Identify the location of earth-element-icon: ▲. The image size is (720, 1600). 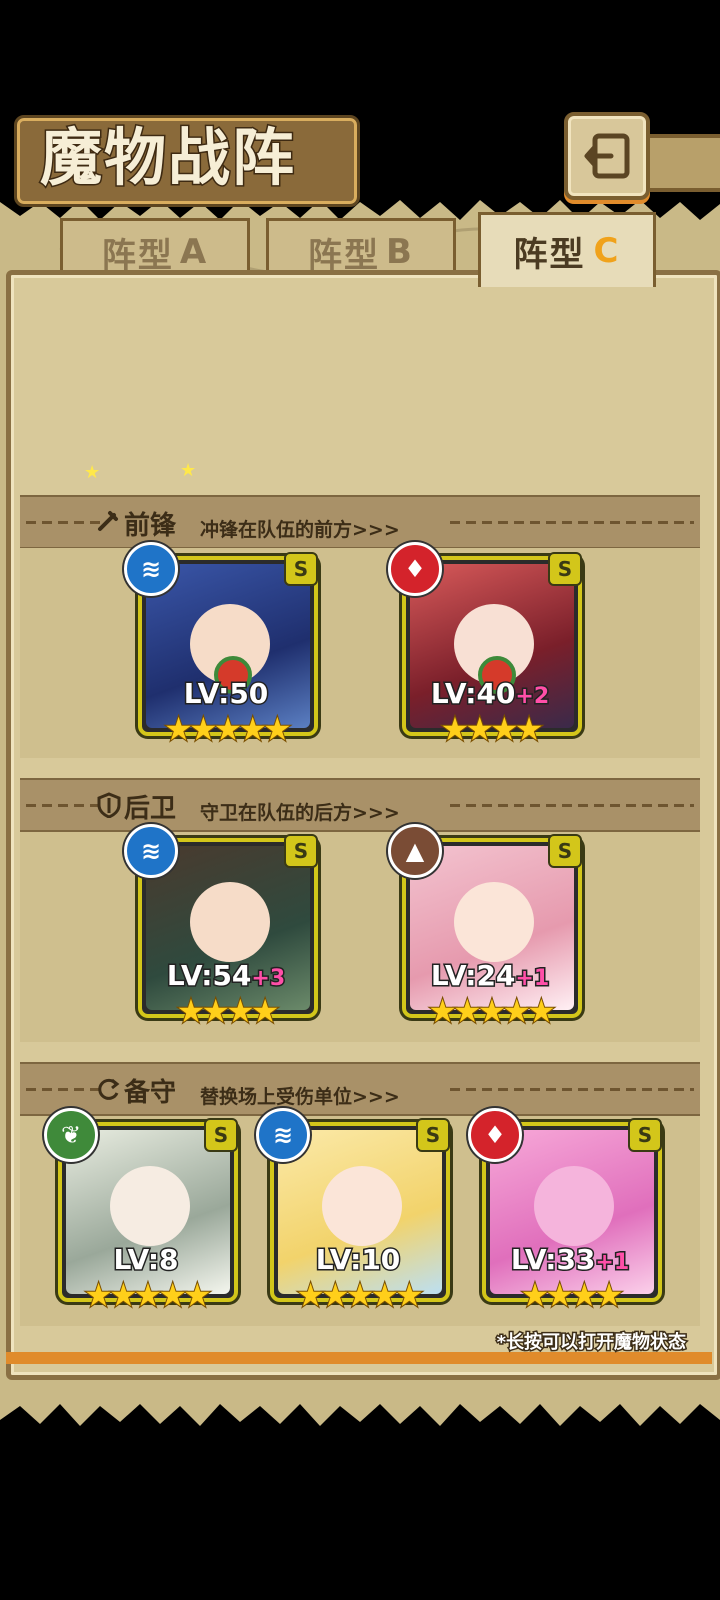
(415, 851).